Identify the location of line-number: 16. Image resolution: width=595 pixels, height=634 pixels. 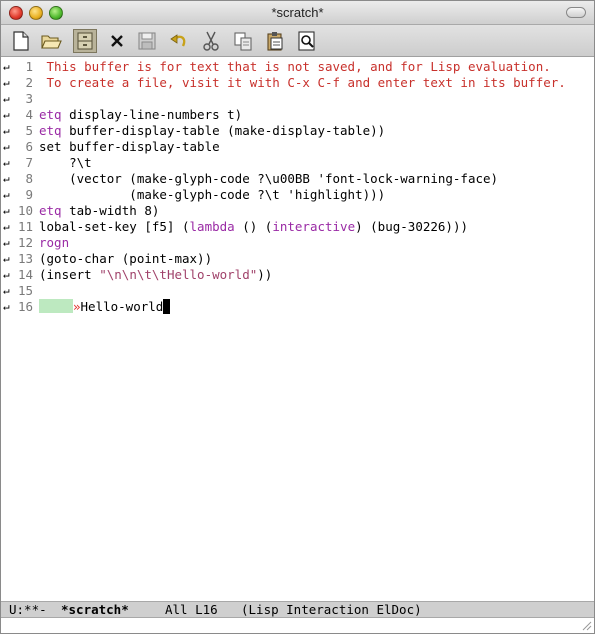
(25, 306).